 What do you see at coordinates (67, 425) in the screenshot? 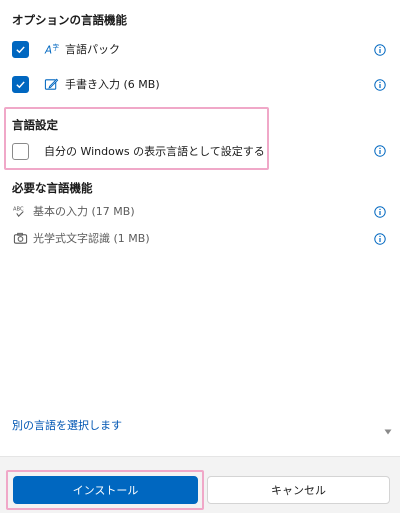
I see `choose-another-language-link: 別の言語を選択します` at bounding box center [67, 425].